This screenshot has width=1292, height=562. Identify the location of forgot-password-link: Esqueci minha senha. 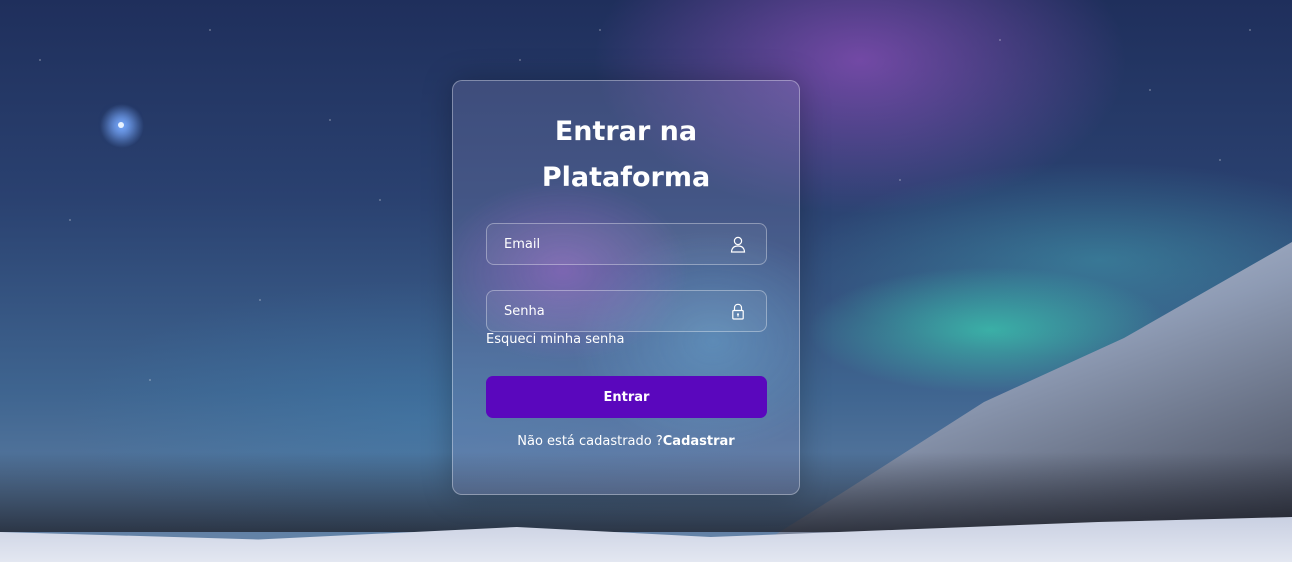
(555, 339).